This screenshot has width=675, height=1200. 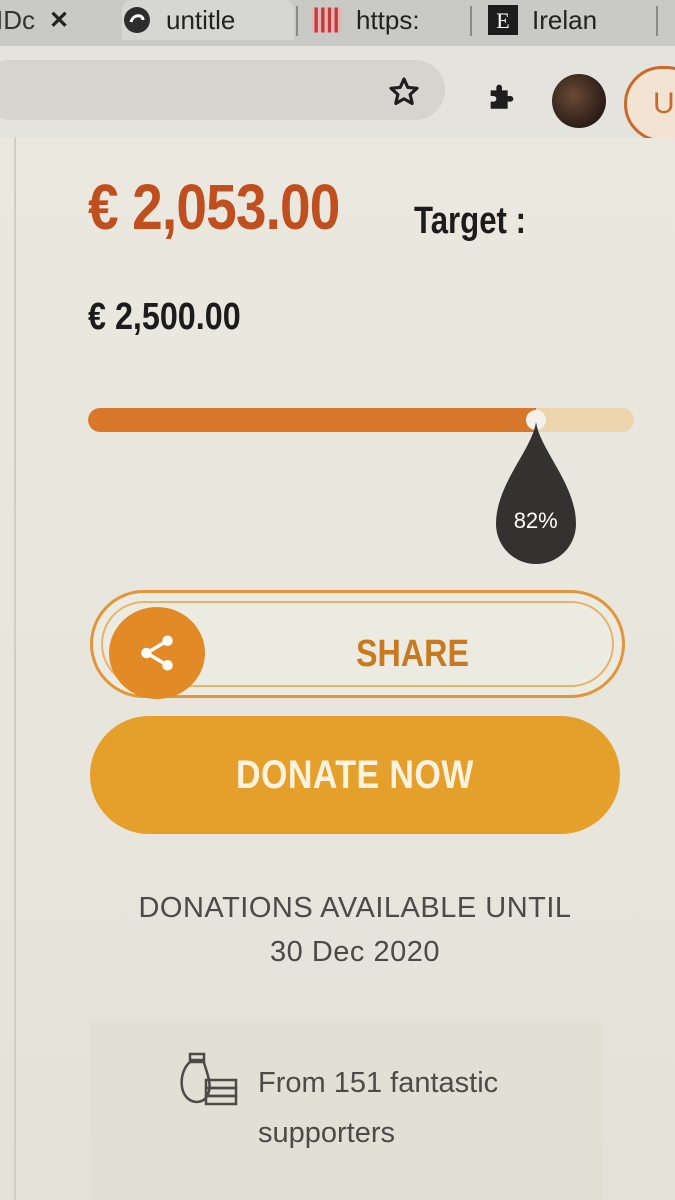 I want to click on tab-untitled: untitle, so click(x=208, y=20).